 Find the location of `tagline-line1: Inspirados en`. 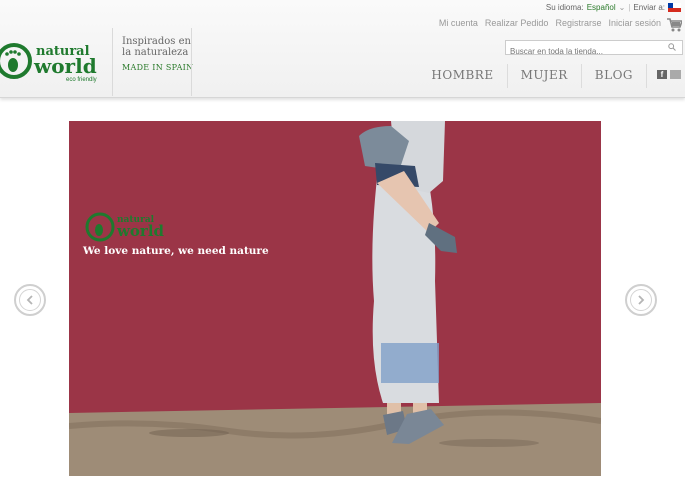

tagline-line1: Inspirados en is located at coordinates (156, 41).